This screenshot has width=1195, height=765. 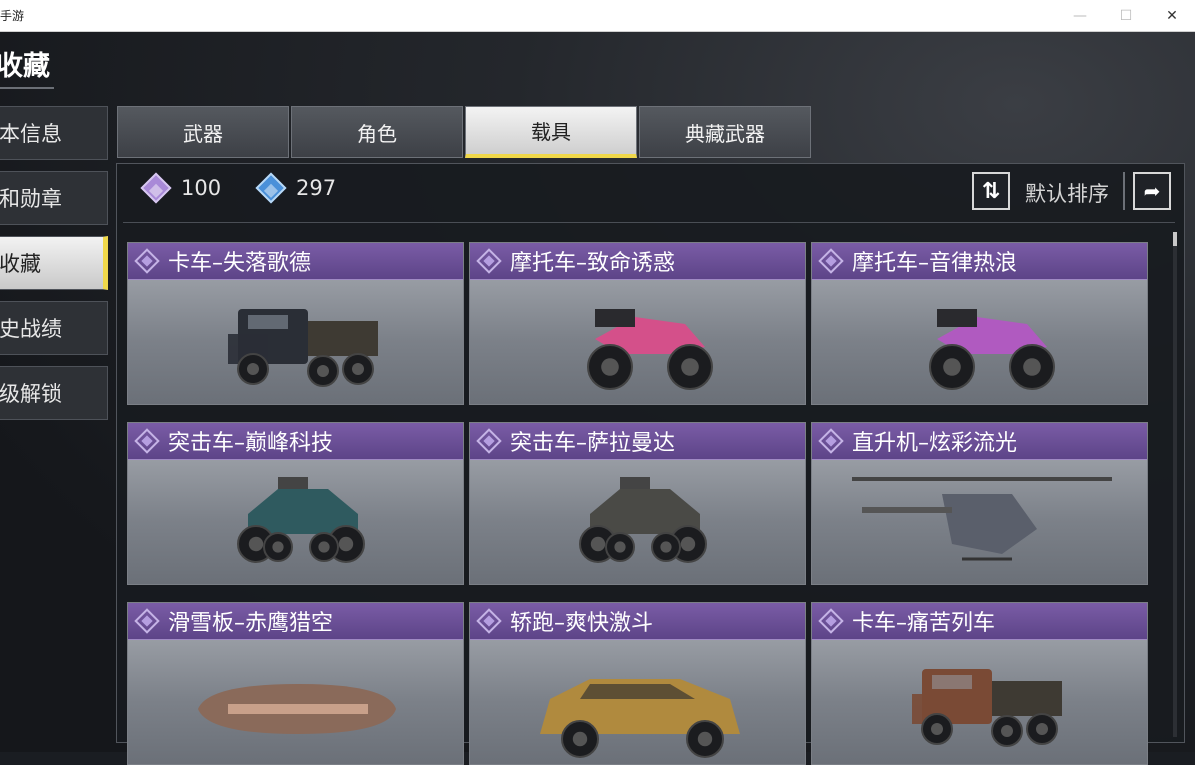 What do you see at coordinates (251, 443) in the screenshot?
I see `vehicle-name: 突击车–巅峰科技` at bounding box center [251, 443].